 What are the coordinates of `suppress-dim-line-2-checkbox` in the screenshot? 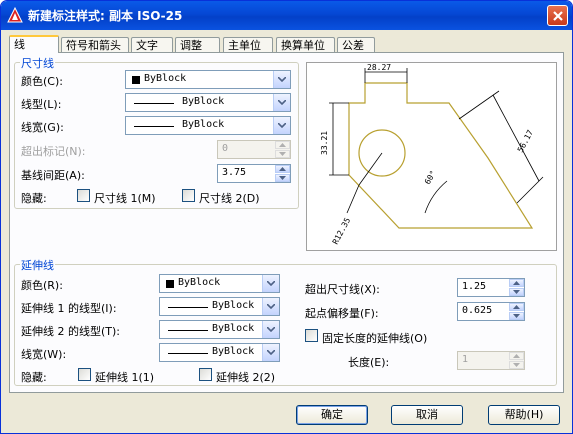 It's located at (188, 195).